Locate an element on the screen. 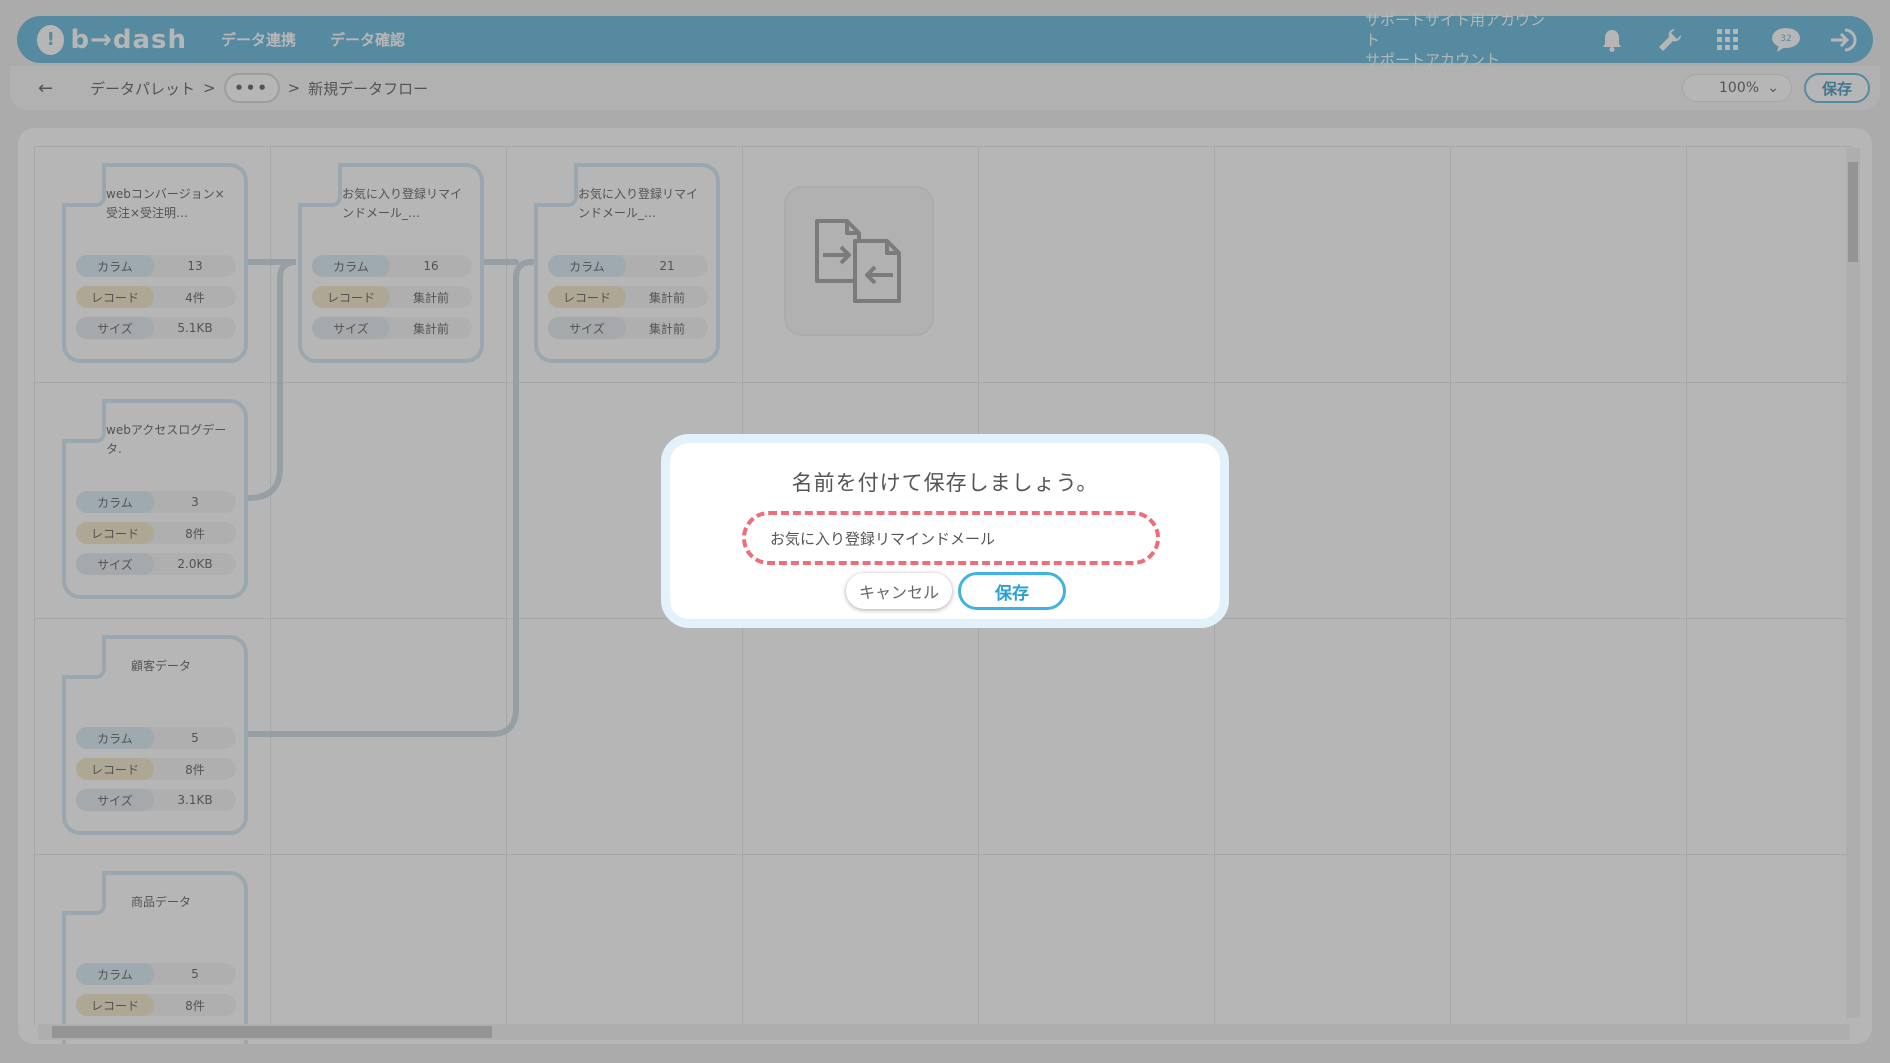 The height and width of the screenshot is (1063, 1890). dialog-title: 名前を付けて保存しましょう。 is located at coordinates (945, 483).